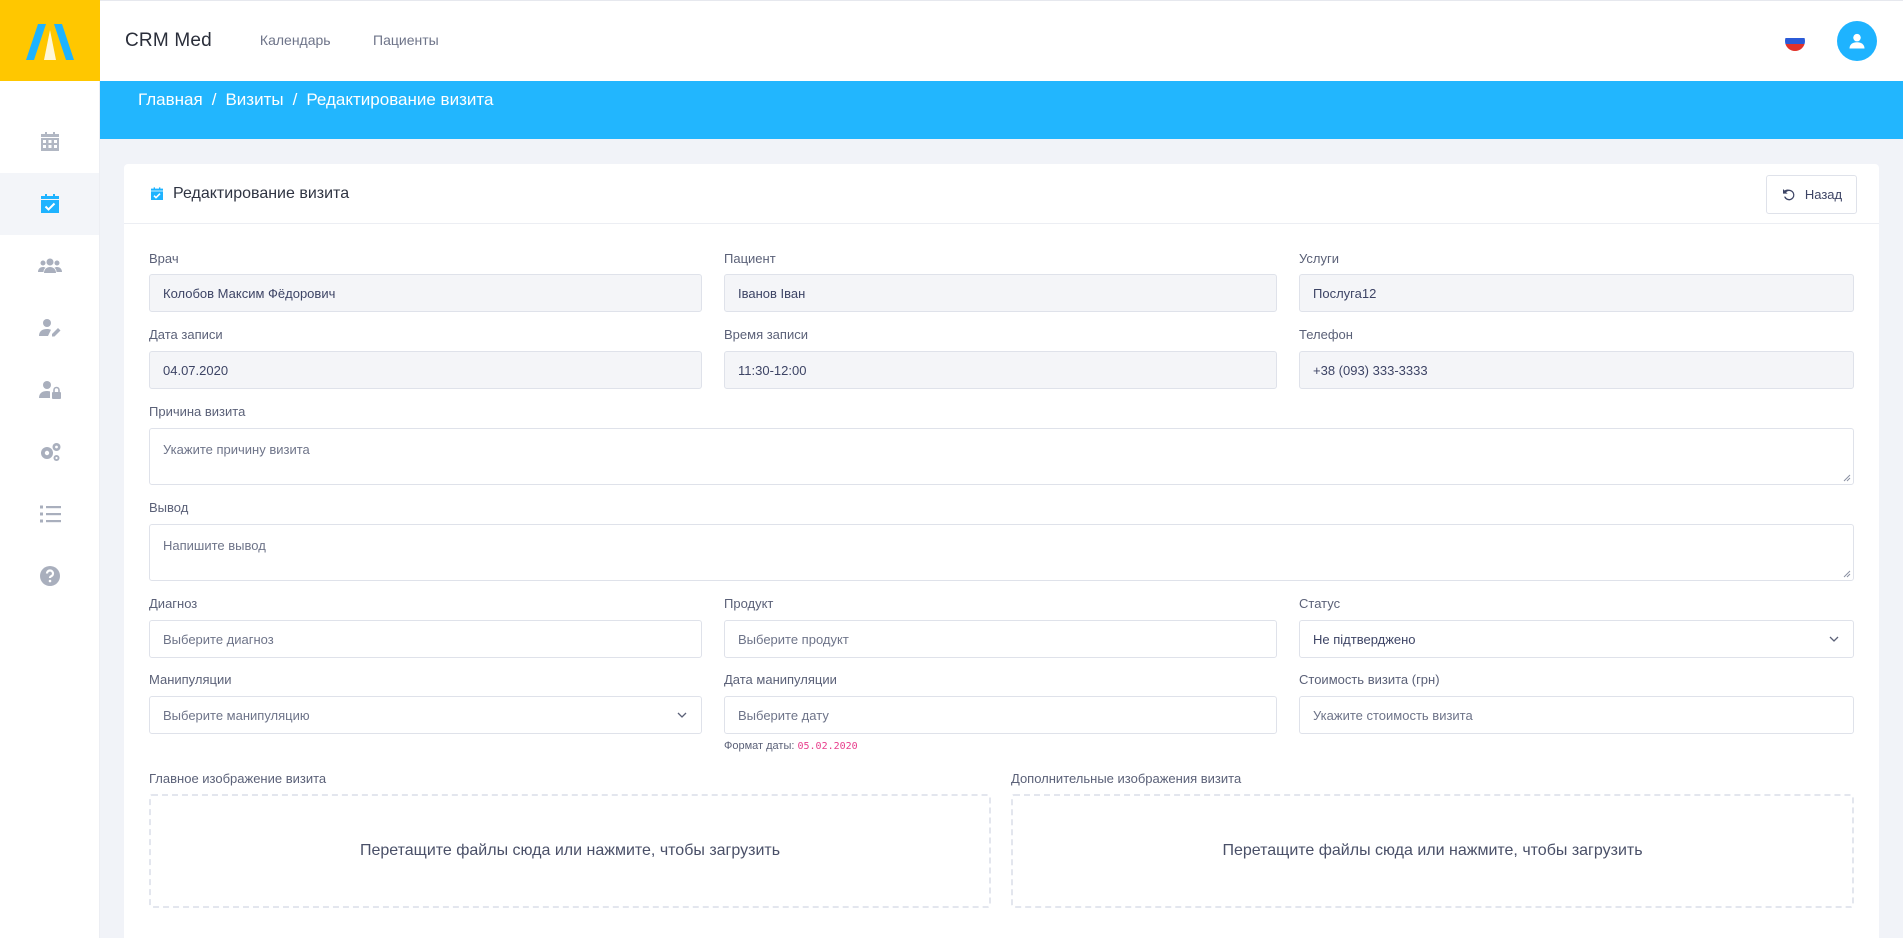 The image size is (1903, 938). Describe the element at coordinates (254, 100) in the screenshot. I see `breadcrumb-visits: Визиты` at that location.